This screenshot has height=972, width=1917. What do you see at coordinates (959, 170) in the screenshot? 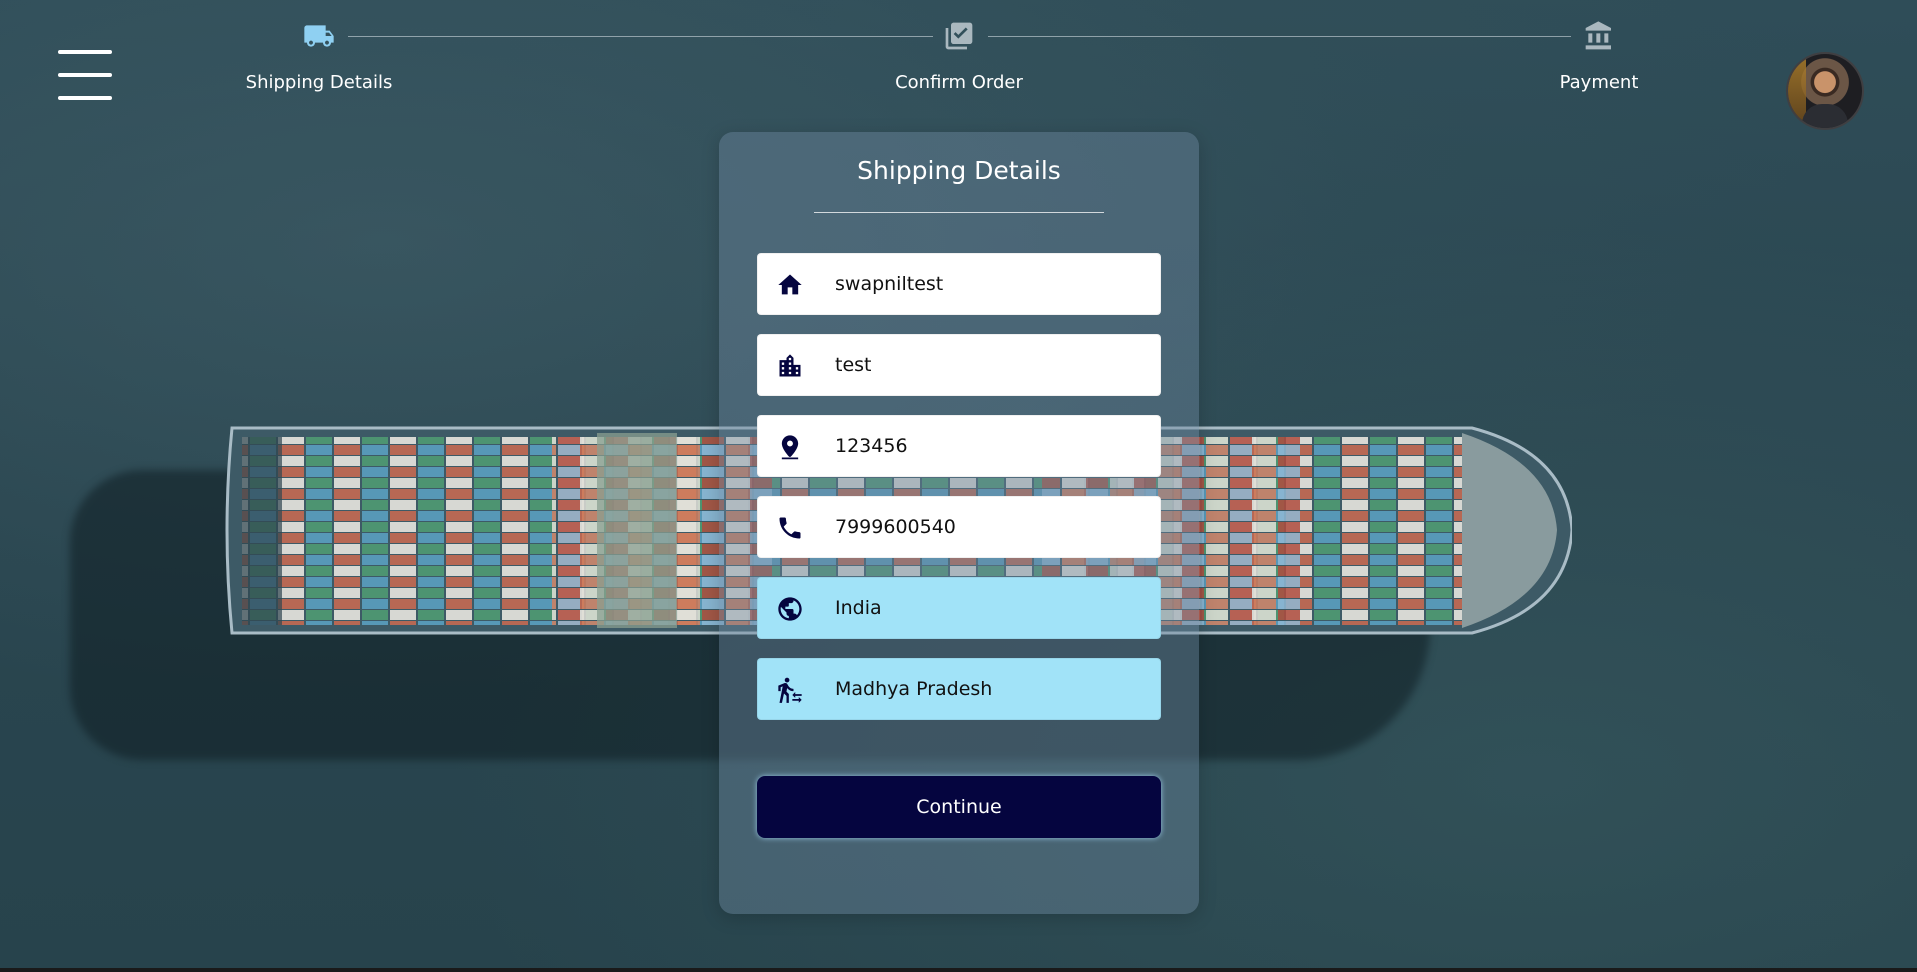
I see `form-title: Shipping Details` at bounding box center [959, 170].